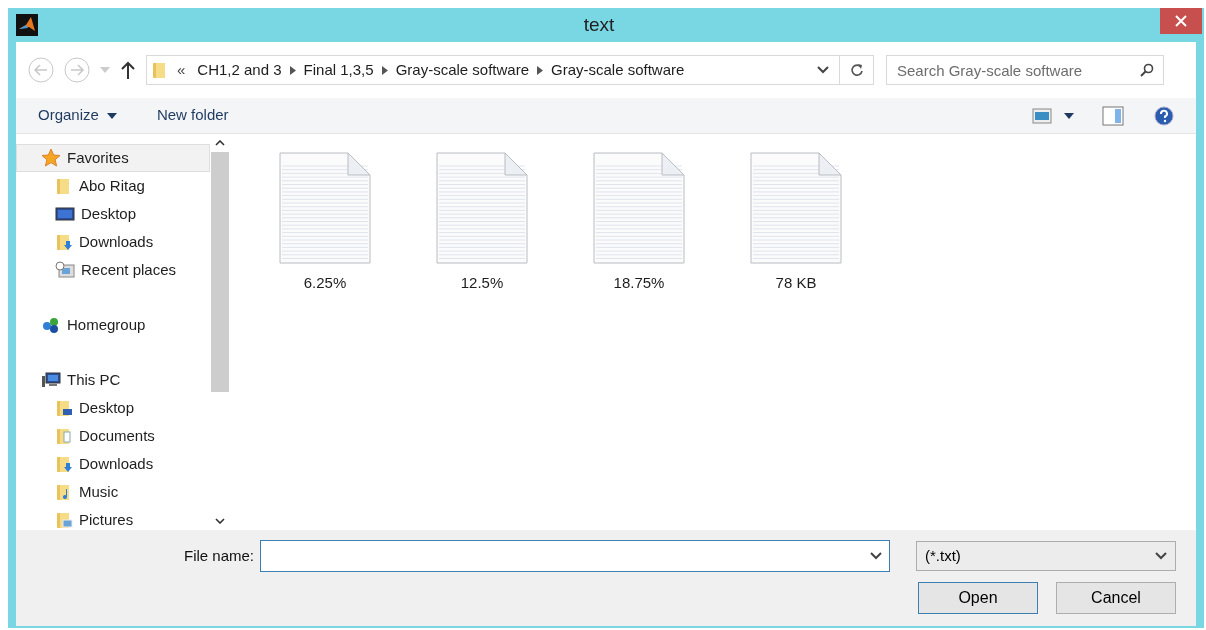 The width and height of the screenshot is (1206, 630). Describe the element at coordinates (51, 325) in the screenshot. I see `homegroup-icon` at that location.